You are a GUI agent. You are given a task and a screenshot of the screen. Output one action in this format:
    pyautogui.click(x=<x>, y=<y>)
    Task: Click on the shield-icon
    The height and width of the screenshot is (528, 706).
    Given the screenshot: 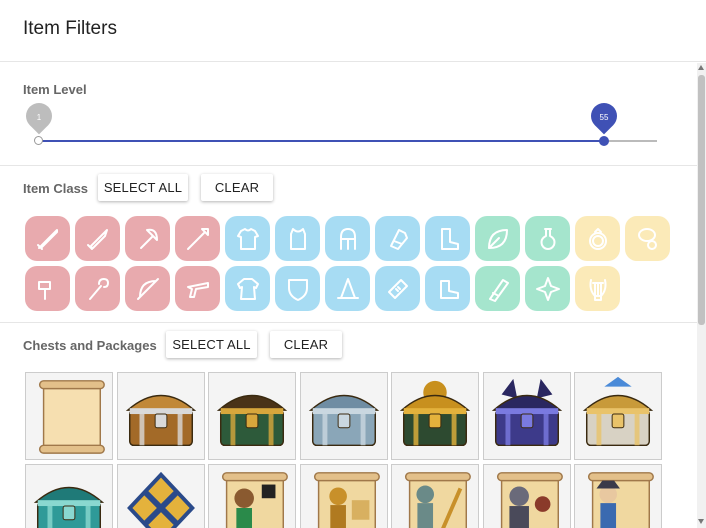 What is the action you would take?
    pyautogui.click(x=297, y=288)
    